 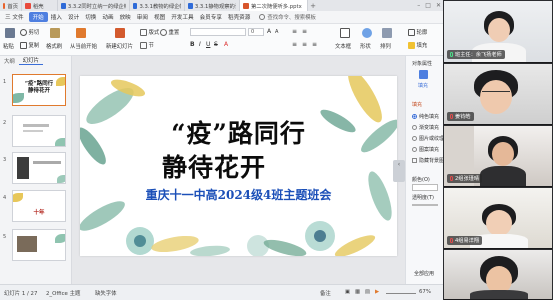 I want to click on fill-button: 填充, so click(x=417, y=45).